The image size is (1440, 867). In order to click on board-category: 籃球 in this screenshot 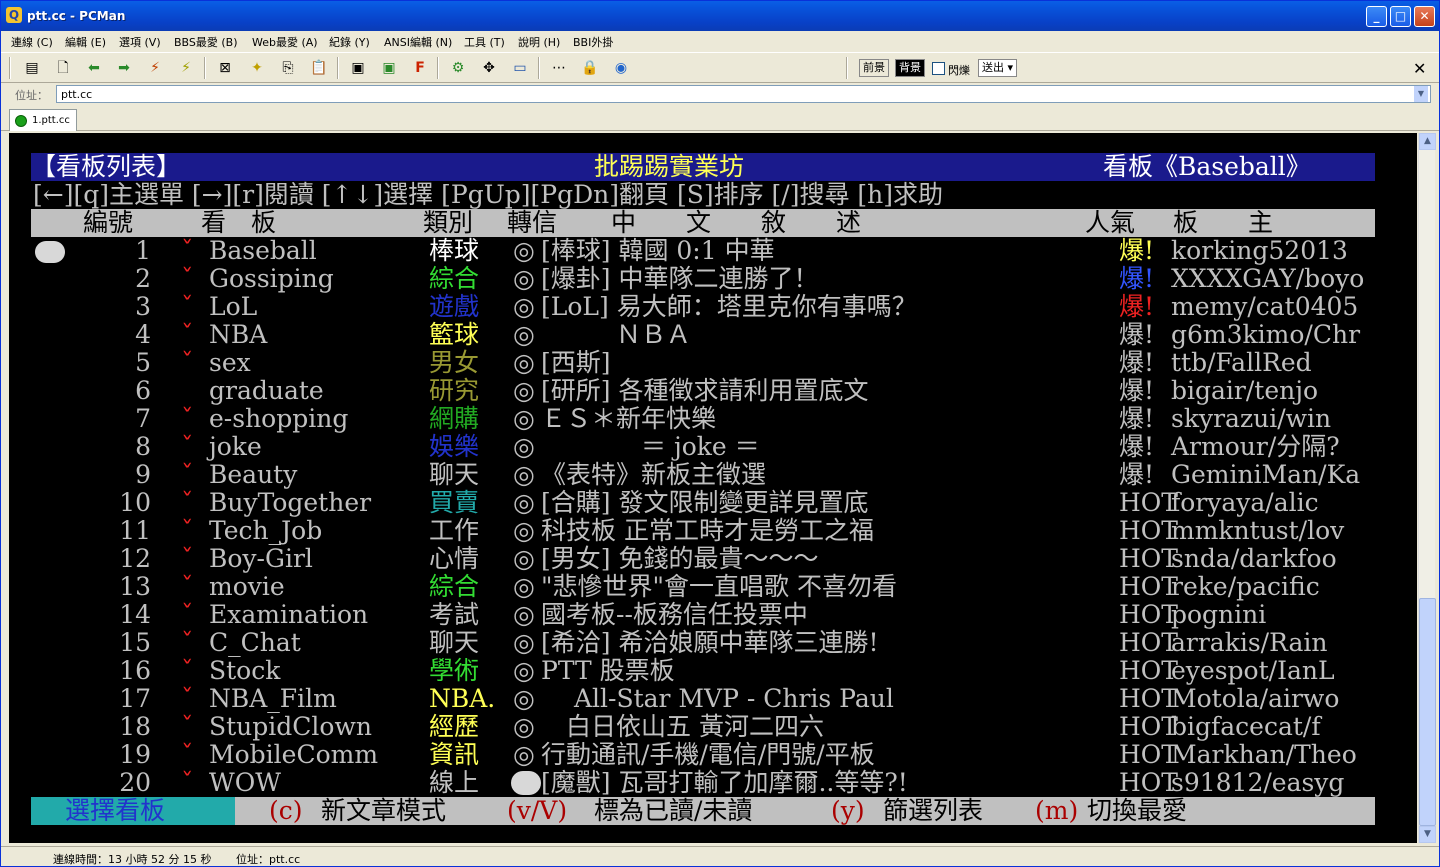, I will do `click(454, 334)`.